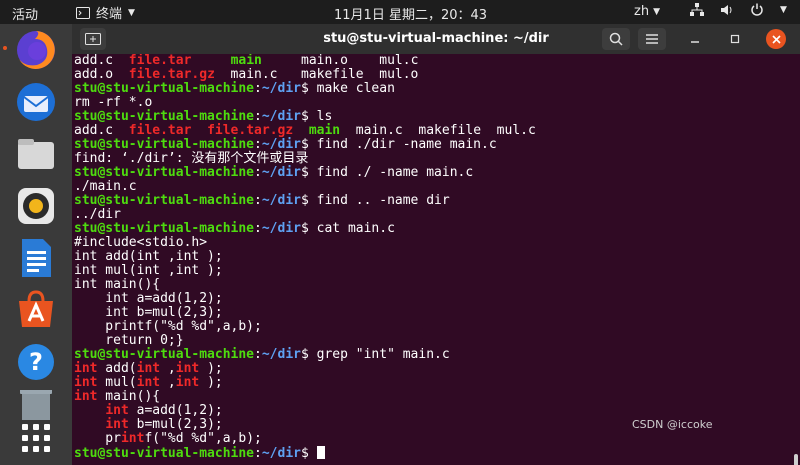 Image resolution: width=800 pixels, height=465 pixels. What do you see at coordinates (36, 258) in the screenshot?
I see `writer-icon` at bounding box center [36, 258].